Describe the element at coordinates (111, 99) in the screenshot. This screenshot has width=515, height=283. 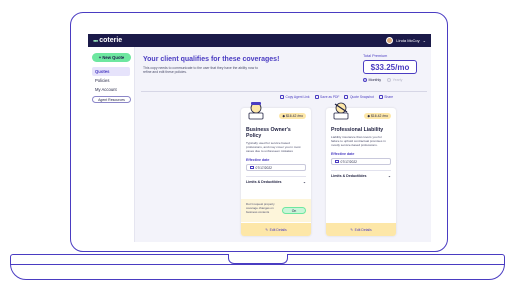
I see `agent-resources-button: Agent Resources` at that location.